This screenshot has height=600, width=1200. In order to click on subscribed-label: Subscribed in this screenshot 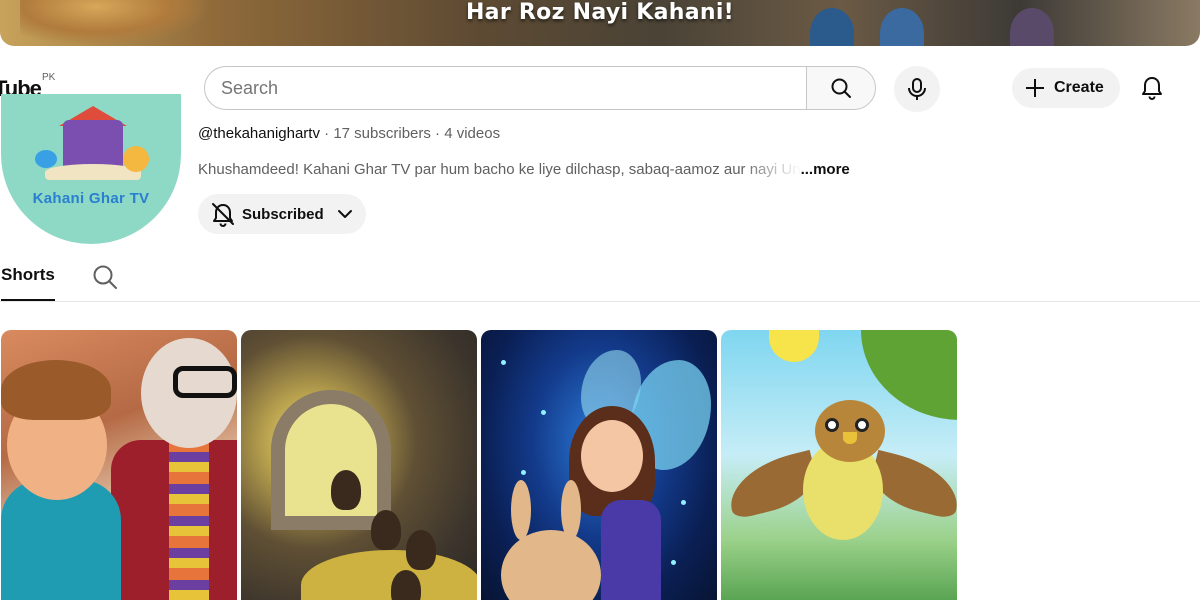, I will do `click(283, 214)`.